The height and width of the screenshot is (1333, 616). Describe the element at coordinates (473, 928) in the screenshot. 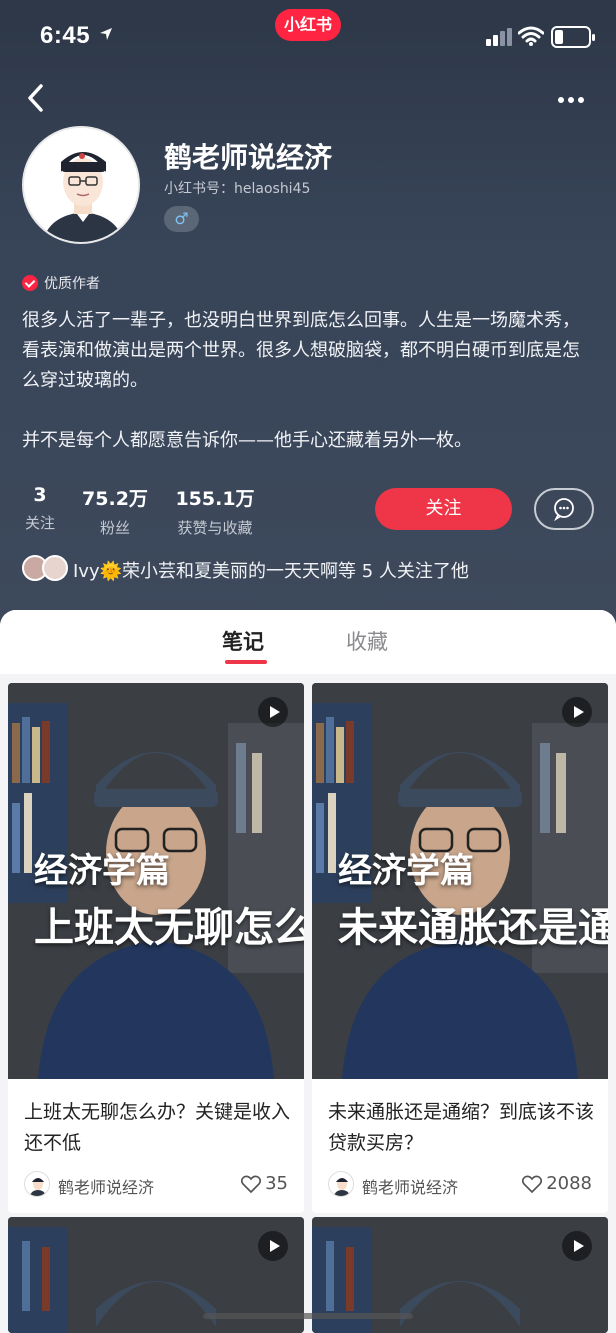

I see `cover-headline: 未来通胀还是通缩` at that location.